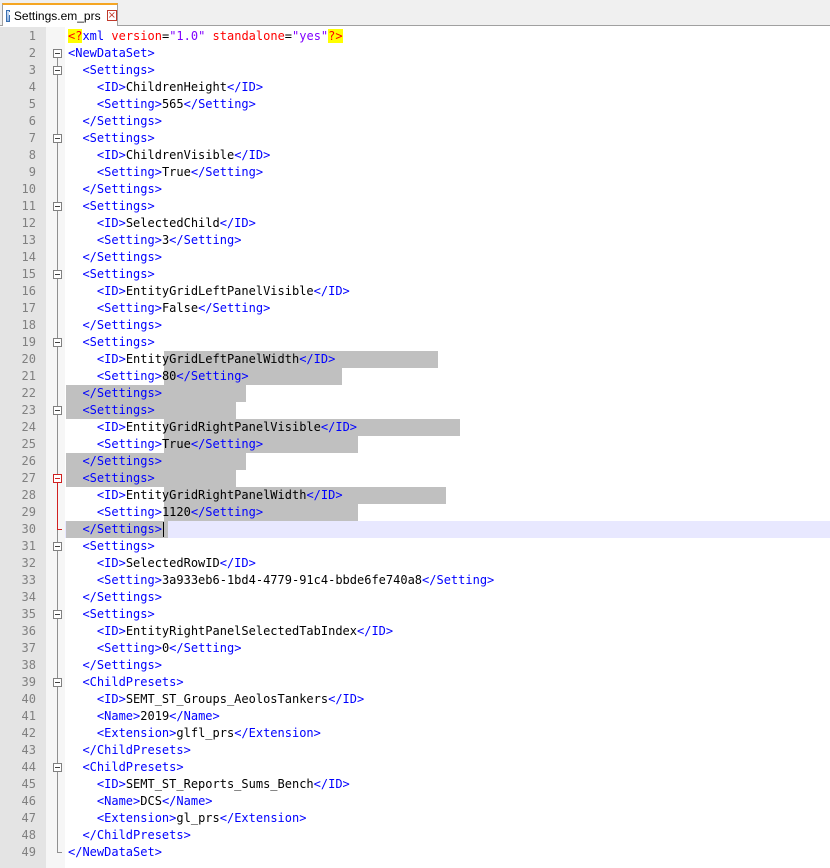 This screenshot has width=830, height=868. I want to click on code-line: 6 </Settings>, so click(415, 121).